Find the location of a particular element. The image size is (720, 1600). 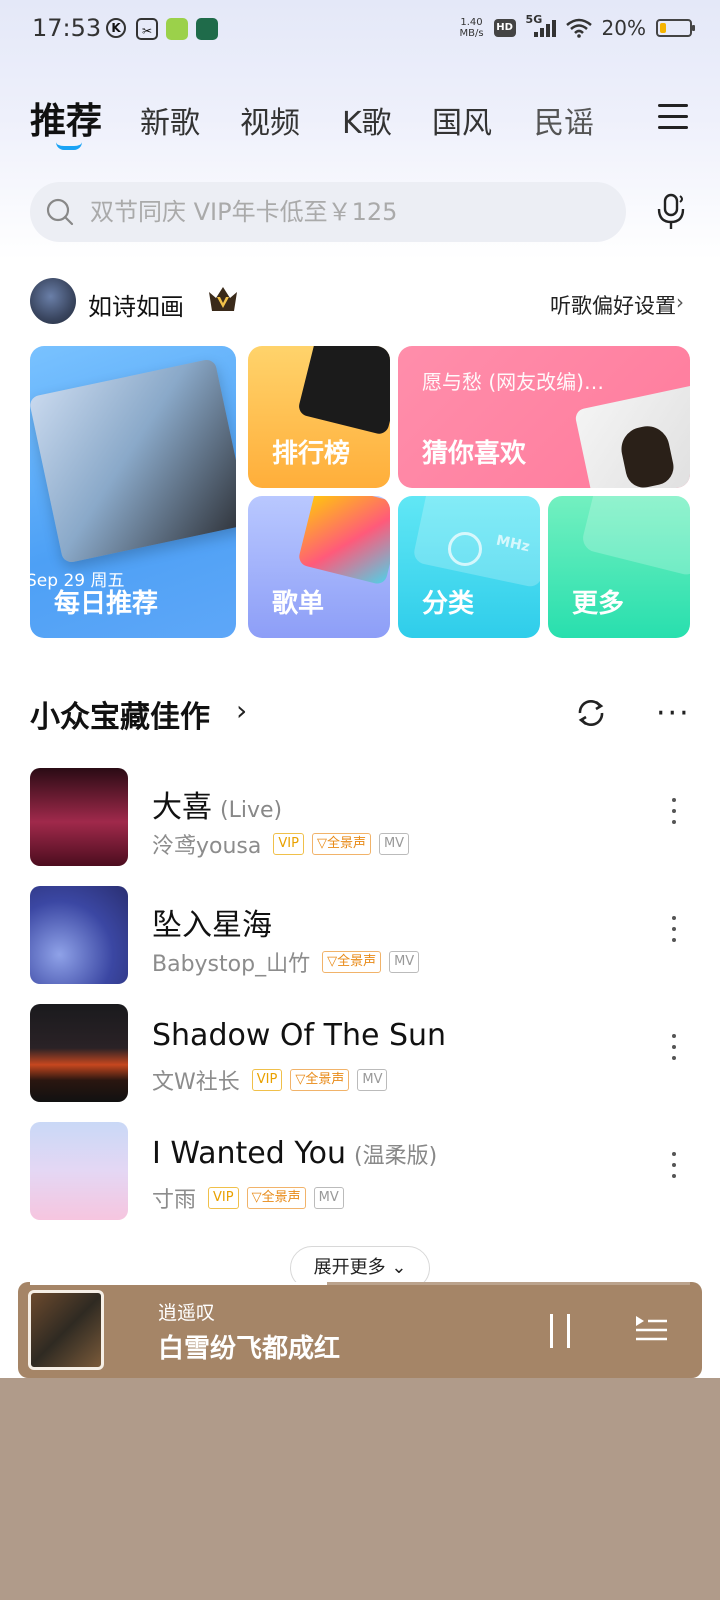

daily-cover-art is located at coordinates (133, 461).